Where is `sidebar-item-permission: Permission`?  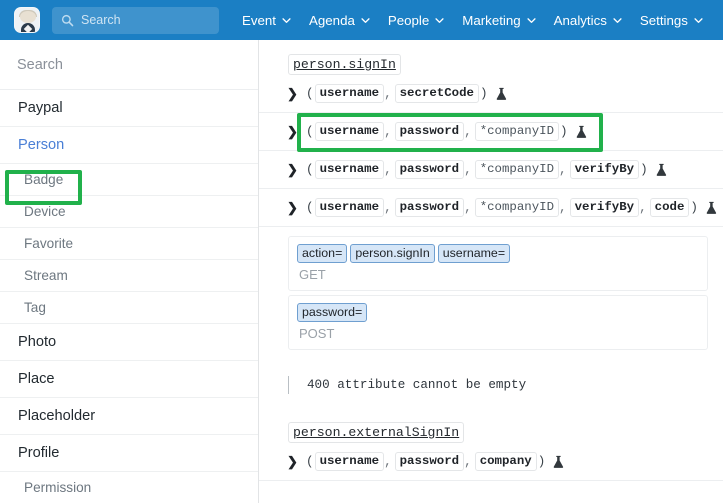 sidebar-item-permission: Permission is located at coordinates (129, 487).